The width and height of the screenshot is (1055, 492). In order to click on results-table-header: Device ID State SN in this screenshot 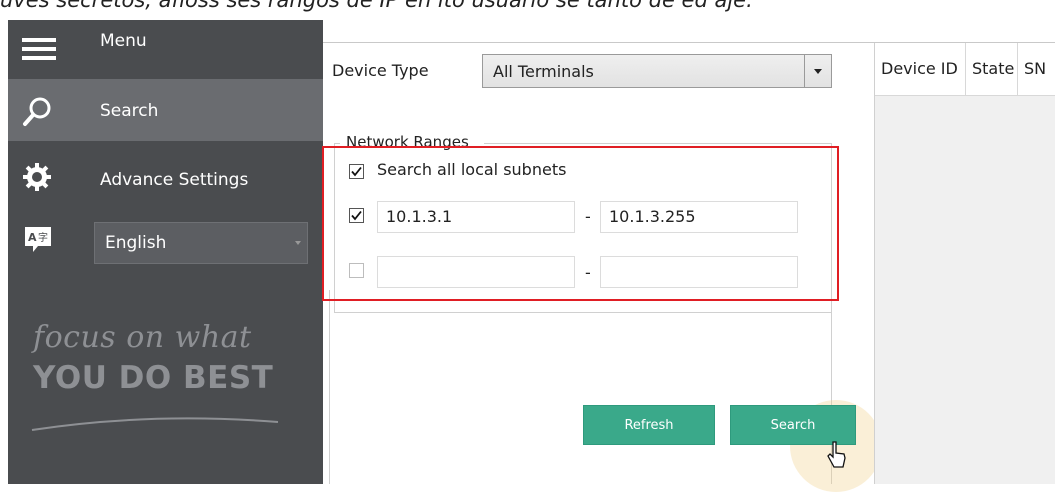, I will do `click(965, 69)`.